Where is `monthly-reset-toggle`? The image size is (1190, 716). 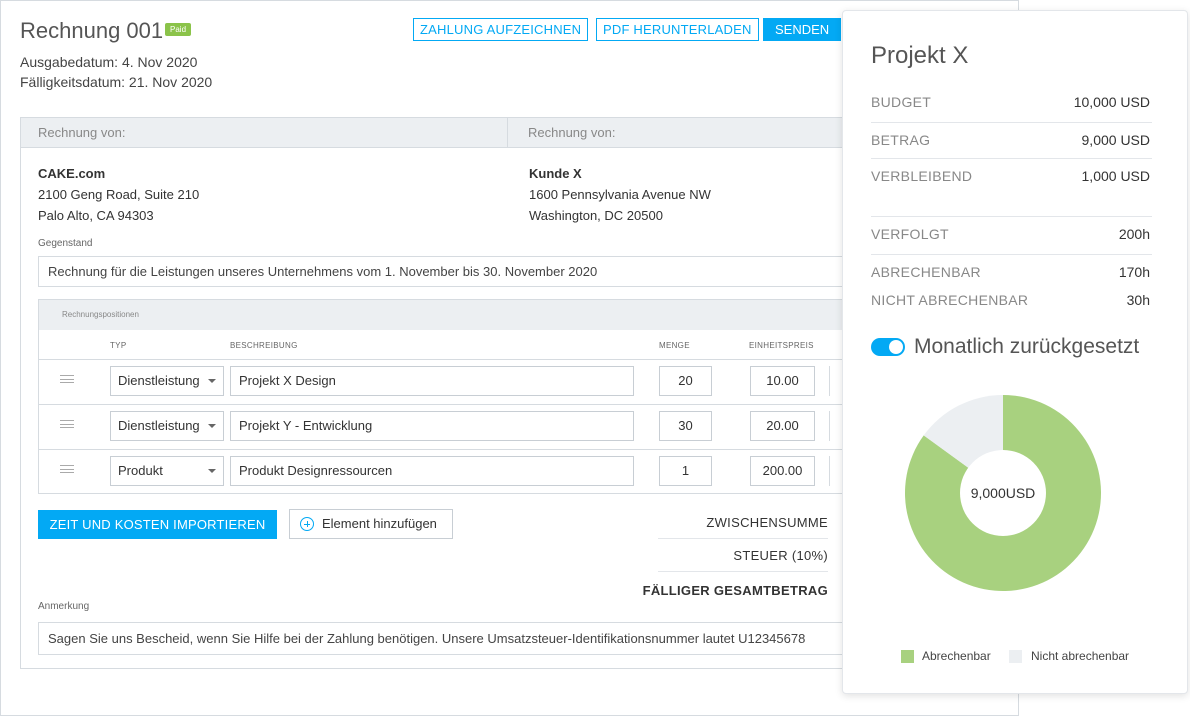
monthly-reset-toggle is located at coordinates (888, 347).